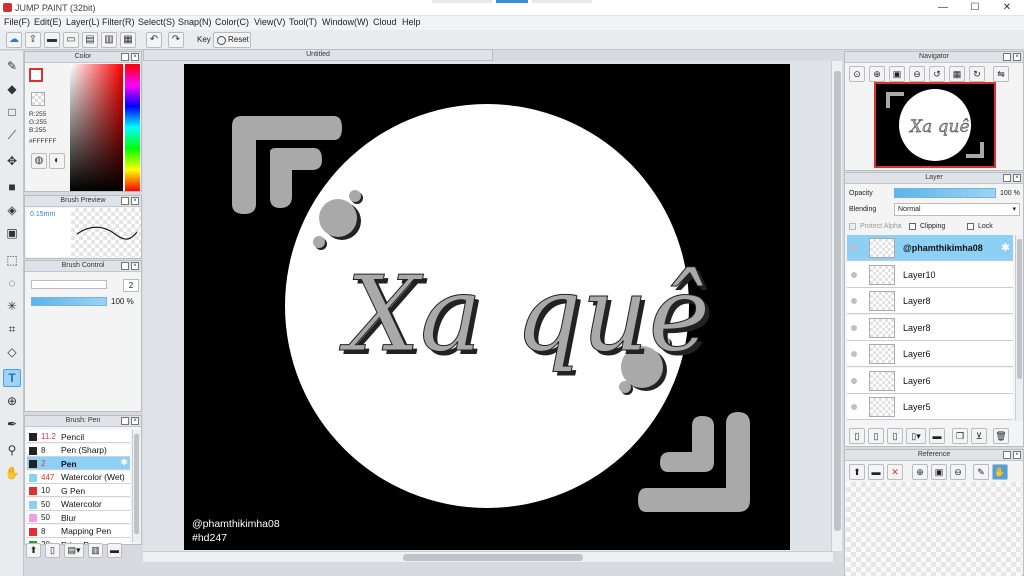  I want to click on brush-settings-icon: ▥, so click(95, 550).